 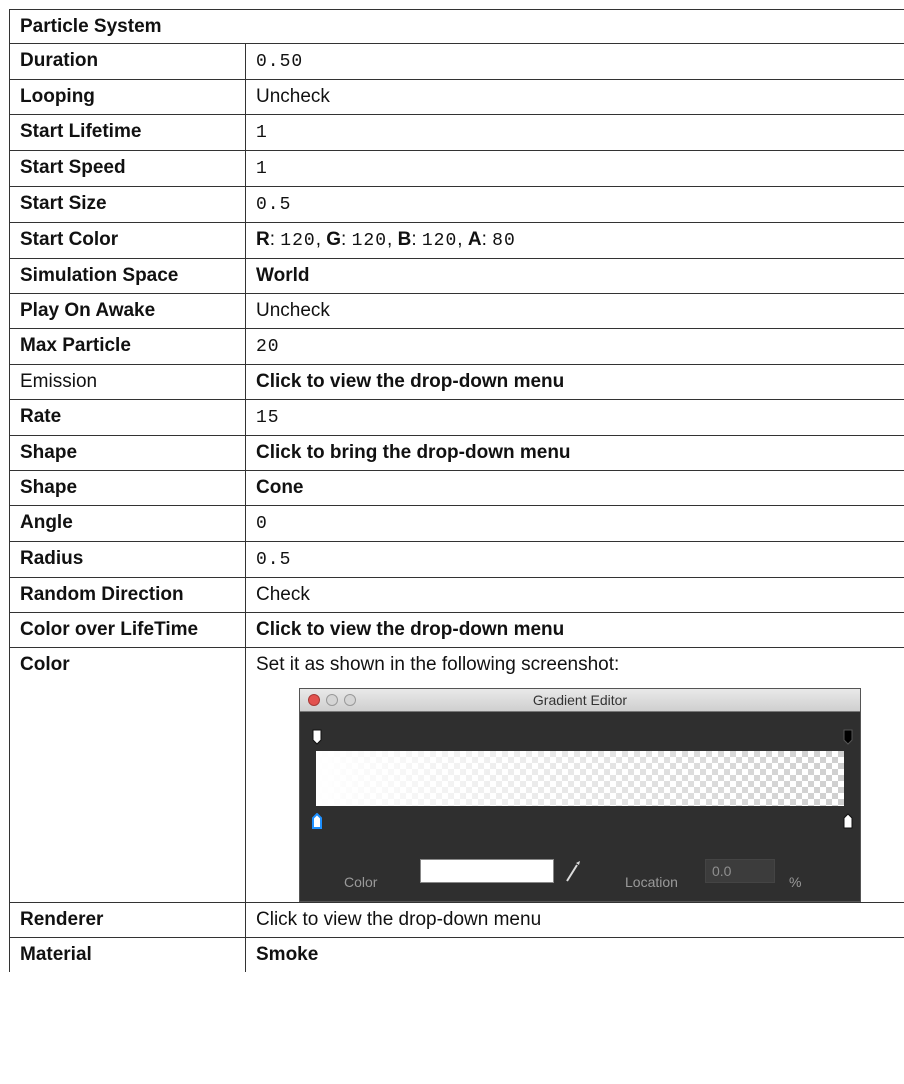 I want to click on row-label: Emission, so click(x=128, y=382).